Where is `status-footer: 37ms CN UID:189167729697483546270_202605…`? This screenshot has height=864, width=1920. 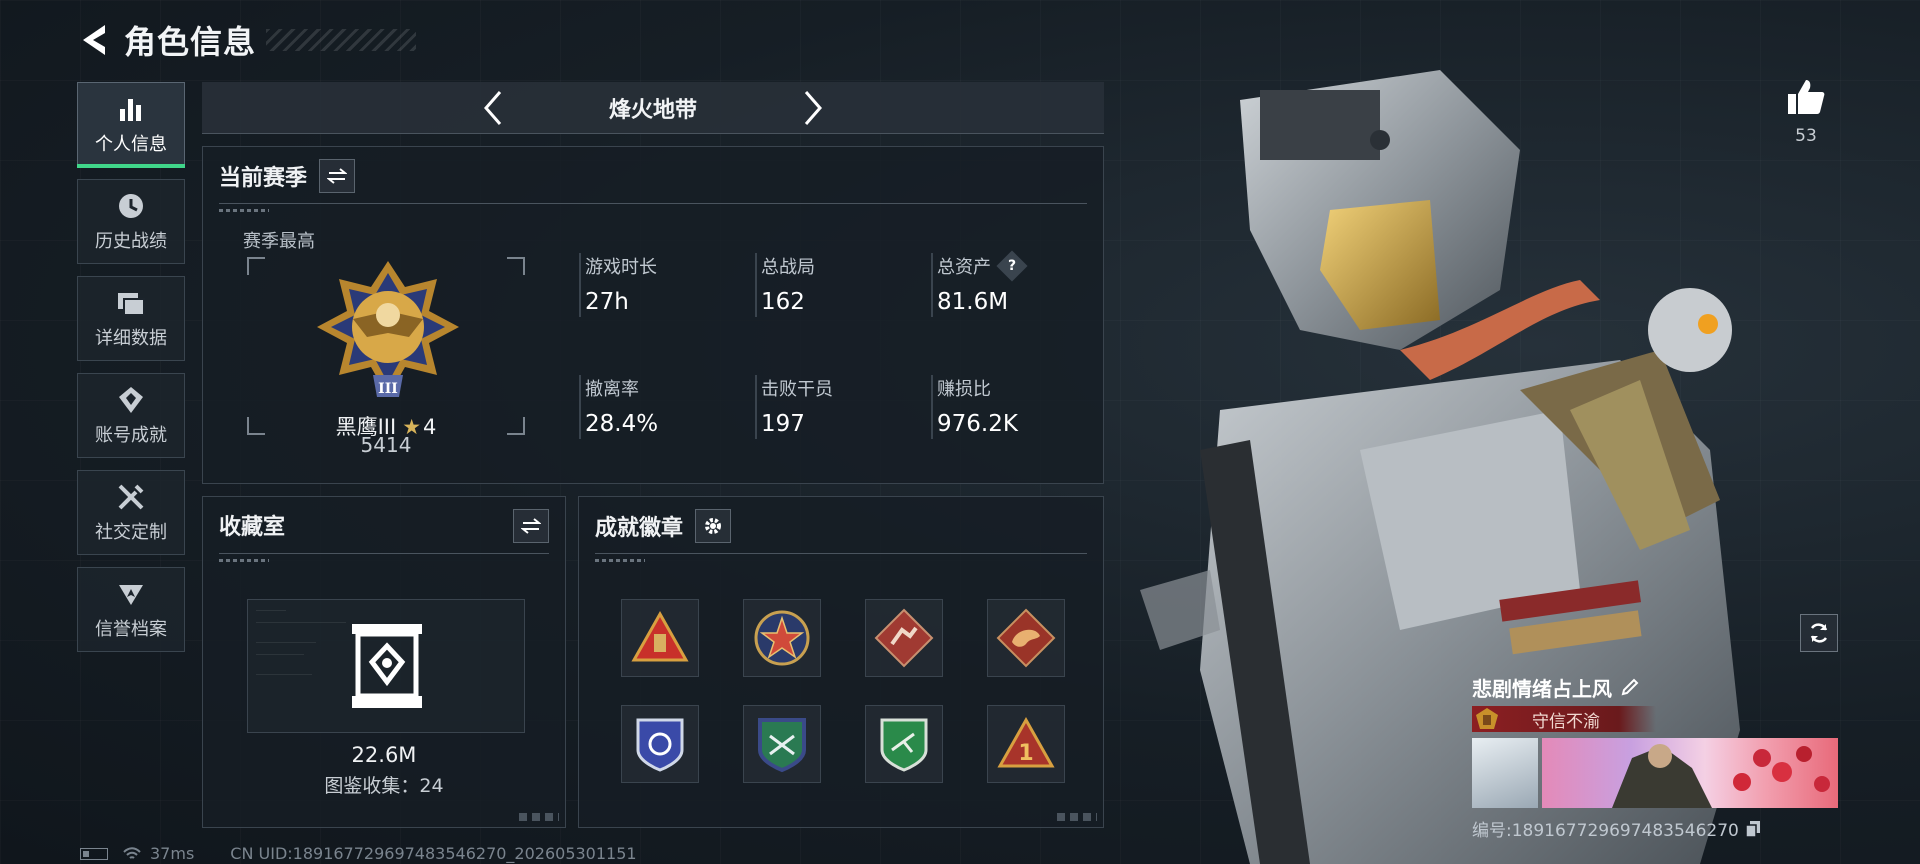 status-footer: 37ms CN UID:189167729697483546270_202605… is located at coordinates (358, 853).